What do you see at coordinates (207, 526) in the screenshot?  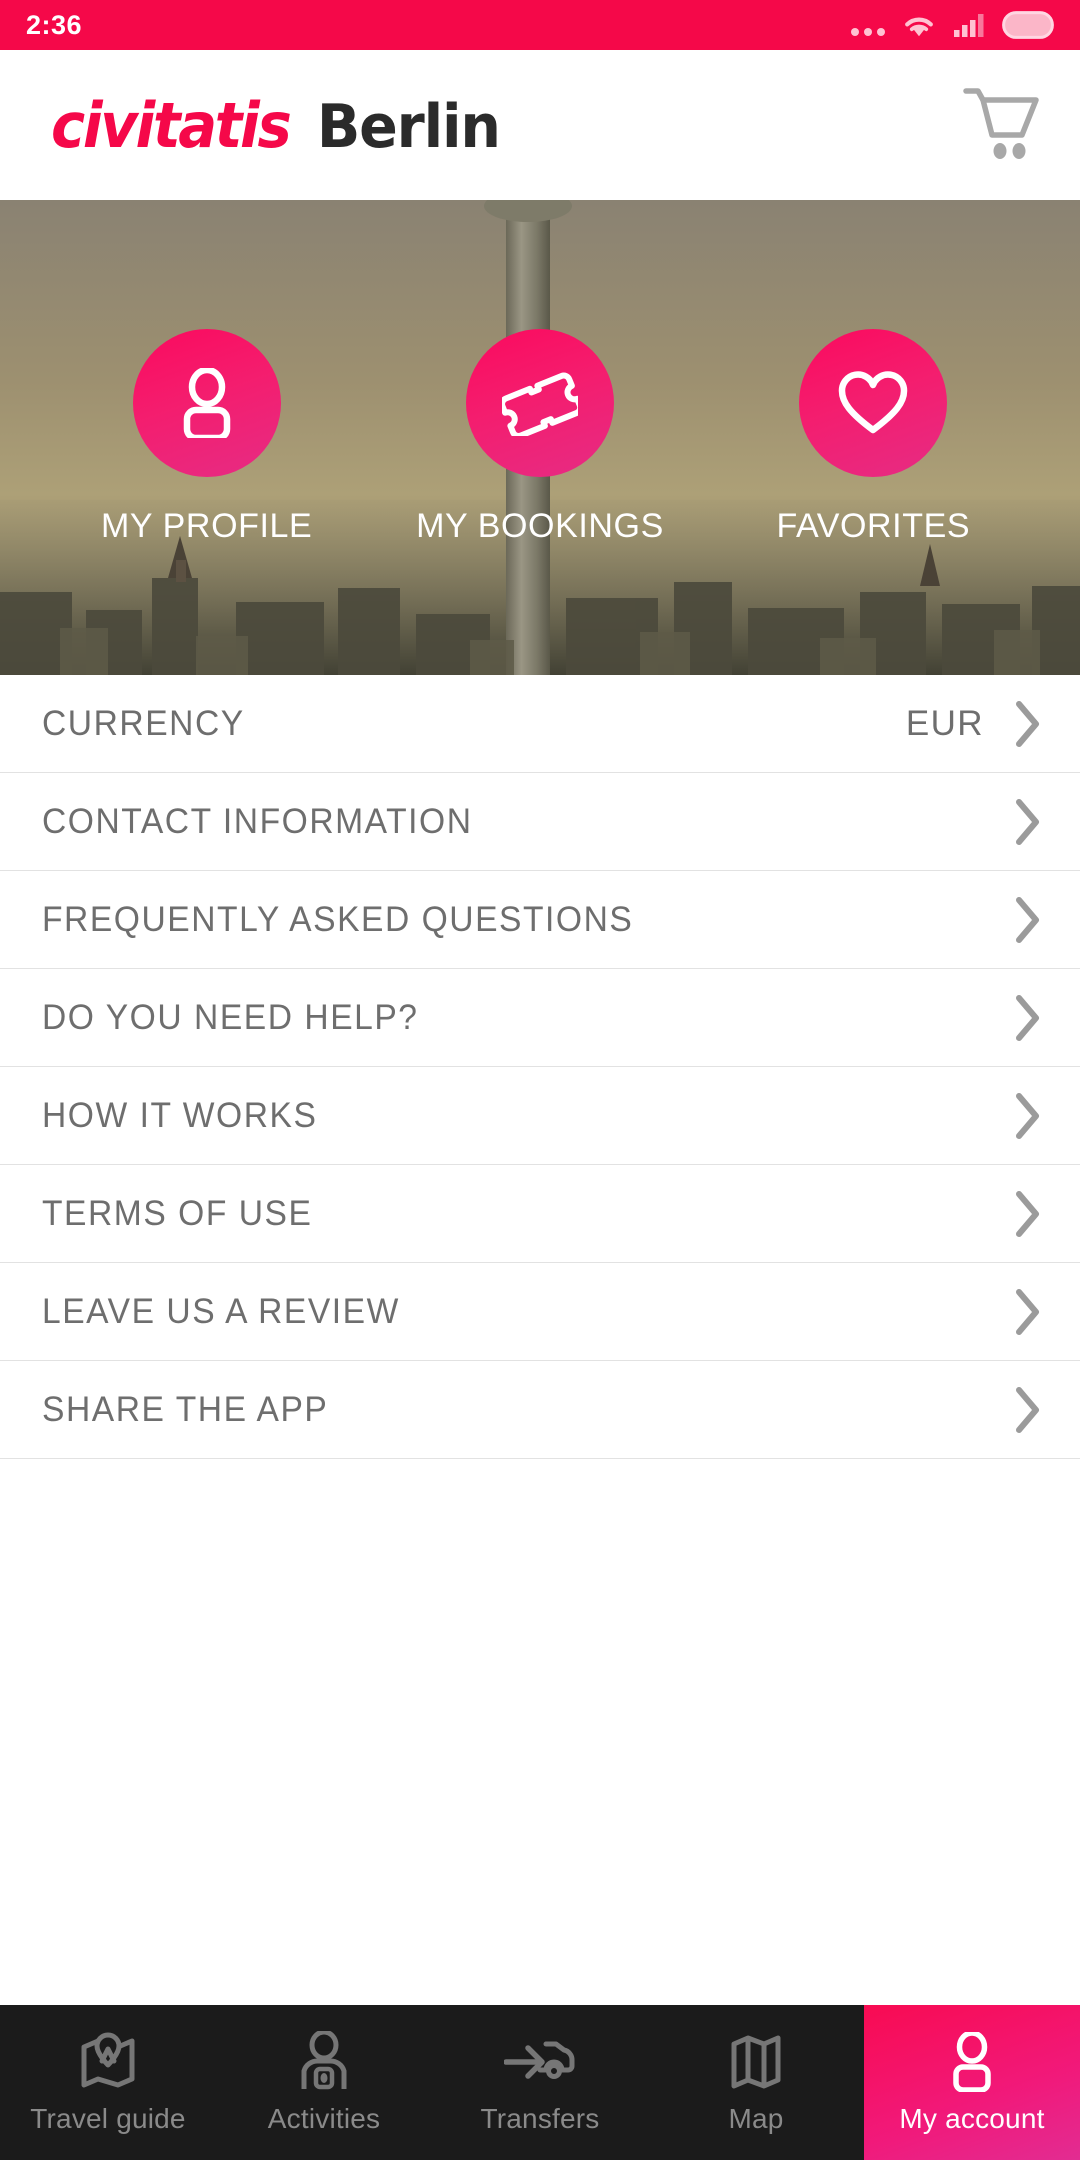 I see `hero-action-label: MY PROFILE` at bounding box center [207, 526].